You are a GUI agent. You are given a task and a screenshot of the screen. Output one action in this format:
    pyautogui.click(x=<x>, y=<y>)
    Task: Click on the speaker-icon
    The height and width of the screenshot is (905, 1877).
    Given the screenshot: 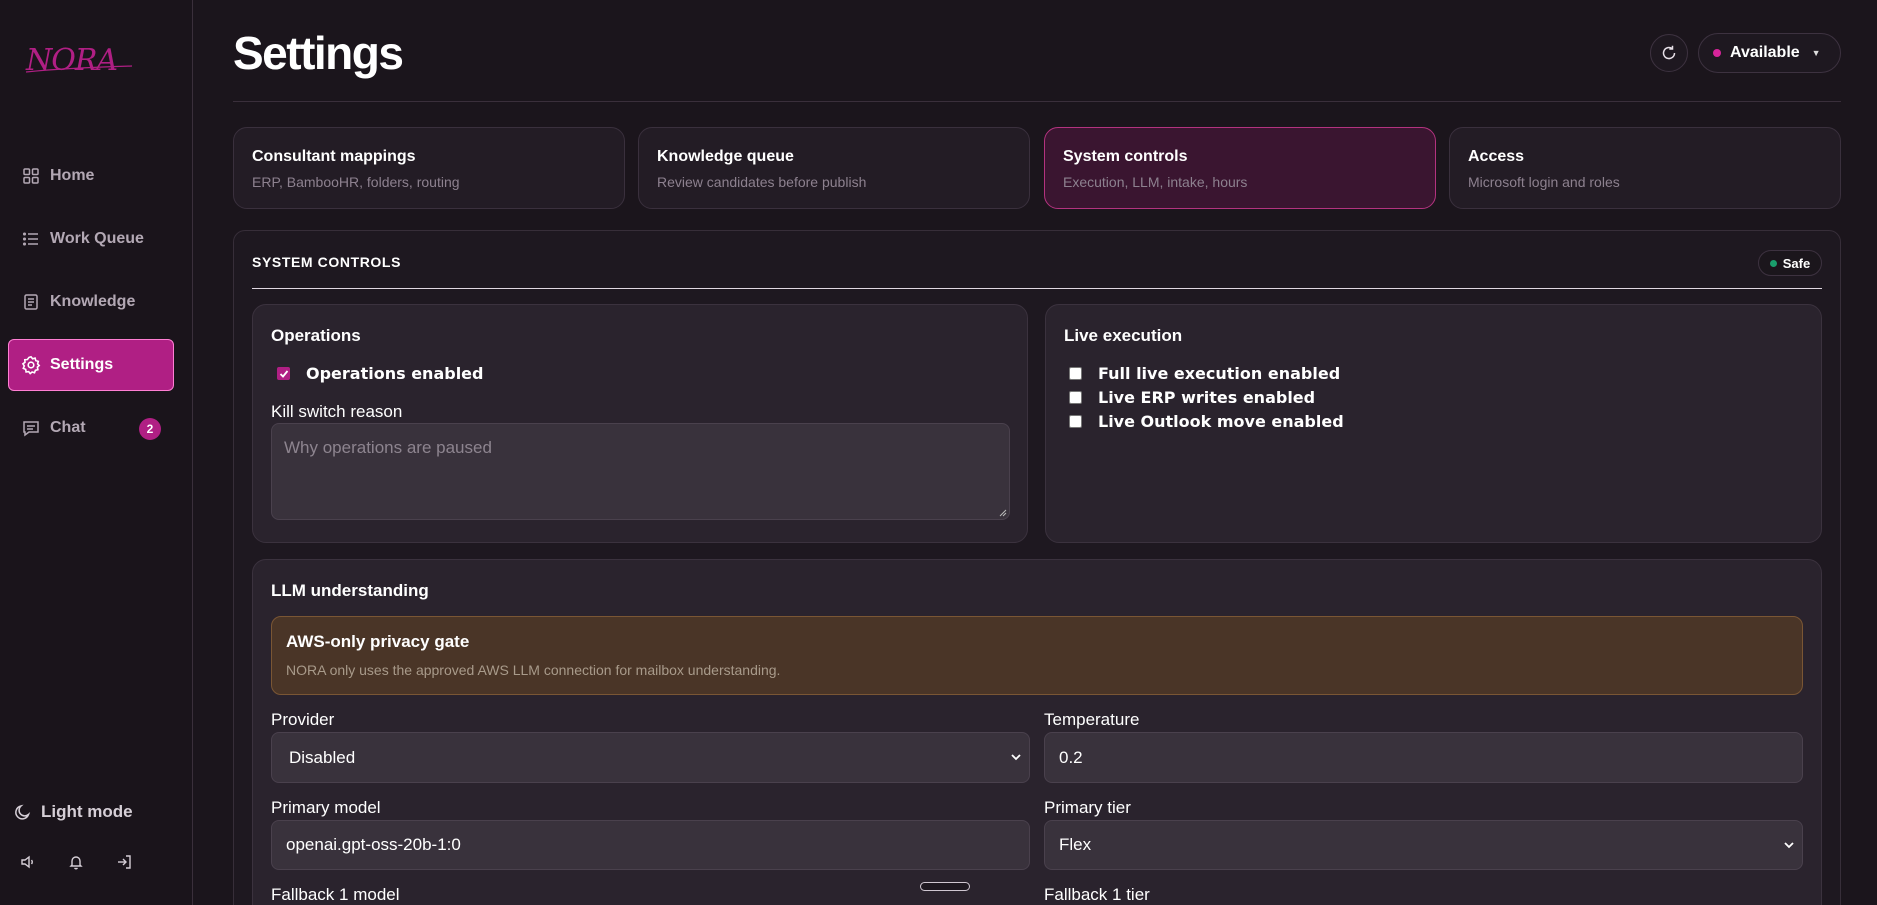 What is the action you would take?
    pyautogui.click(x=28, y=862)
    